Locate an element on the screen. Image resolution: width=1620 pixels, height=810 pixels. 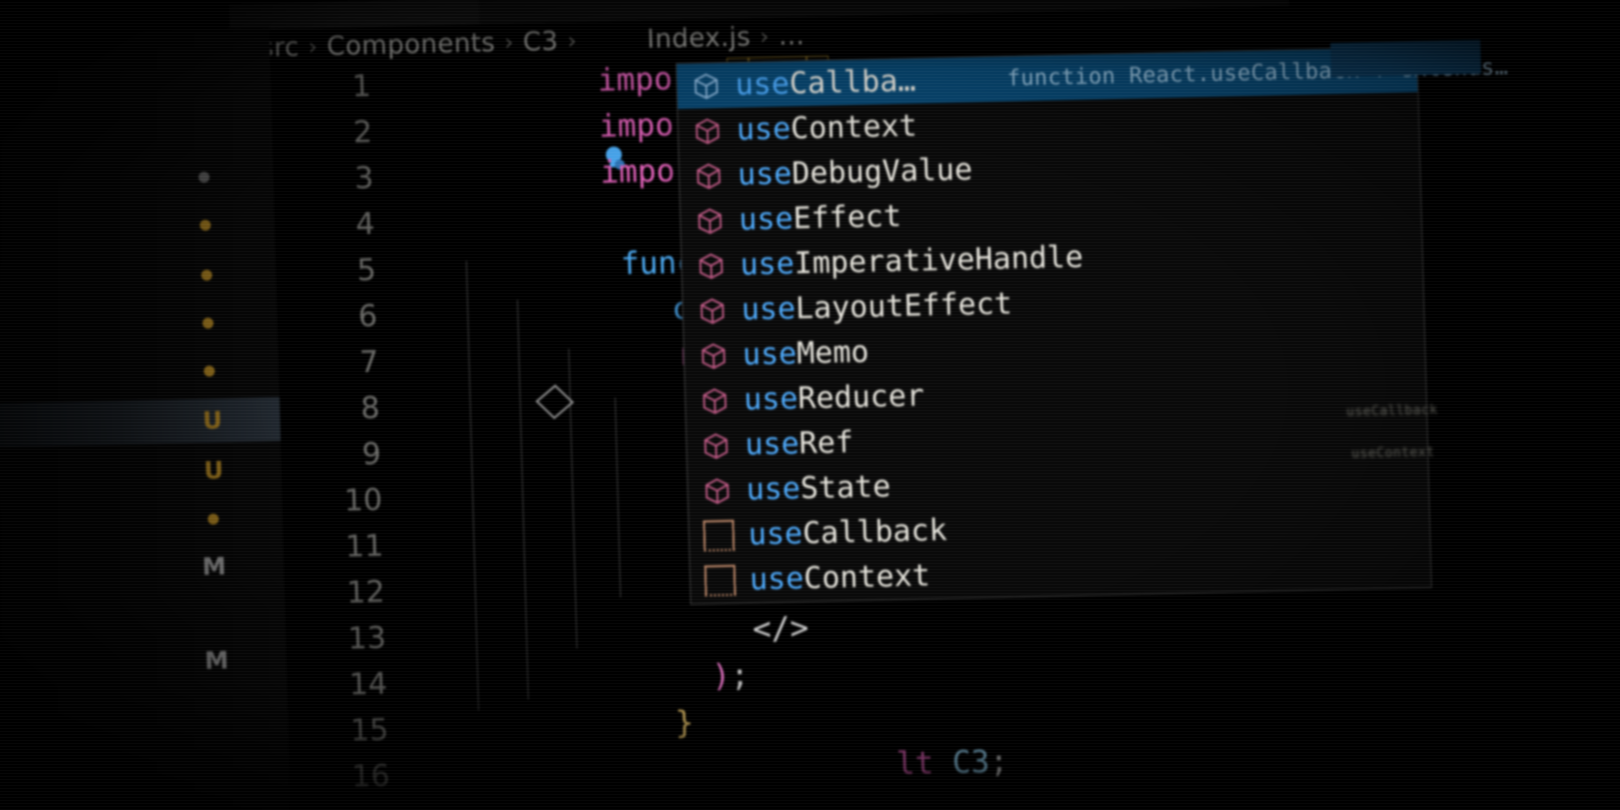
line-number: 6 is located at coordinates (367, 316).